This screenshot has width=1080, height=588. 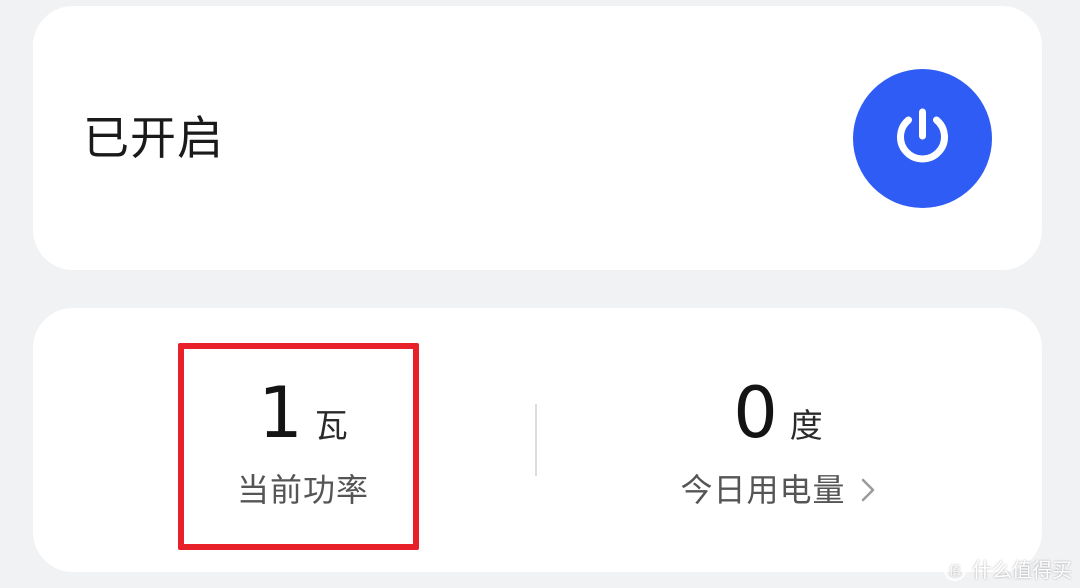 I want to click on watermark: 值 什么值得买, so click(x=1008, y=570).